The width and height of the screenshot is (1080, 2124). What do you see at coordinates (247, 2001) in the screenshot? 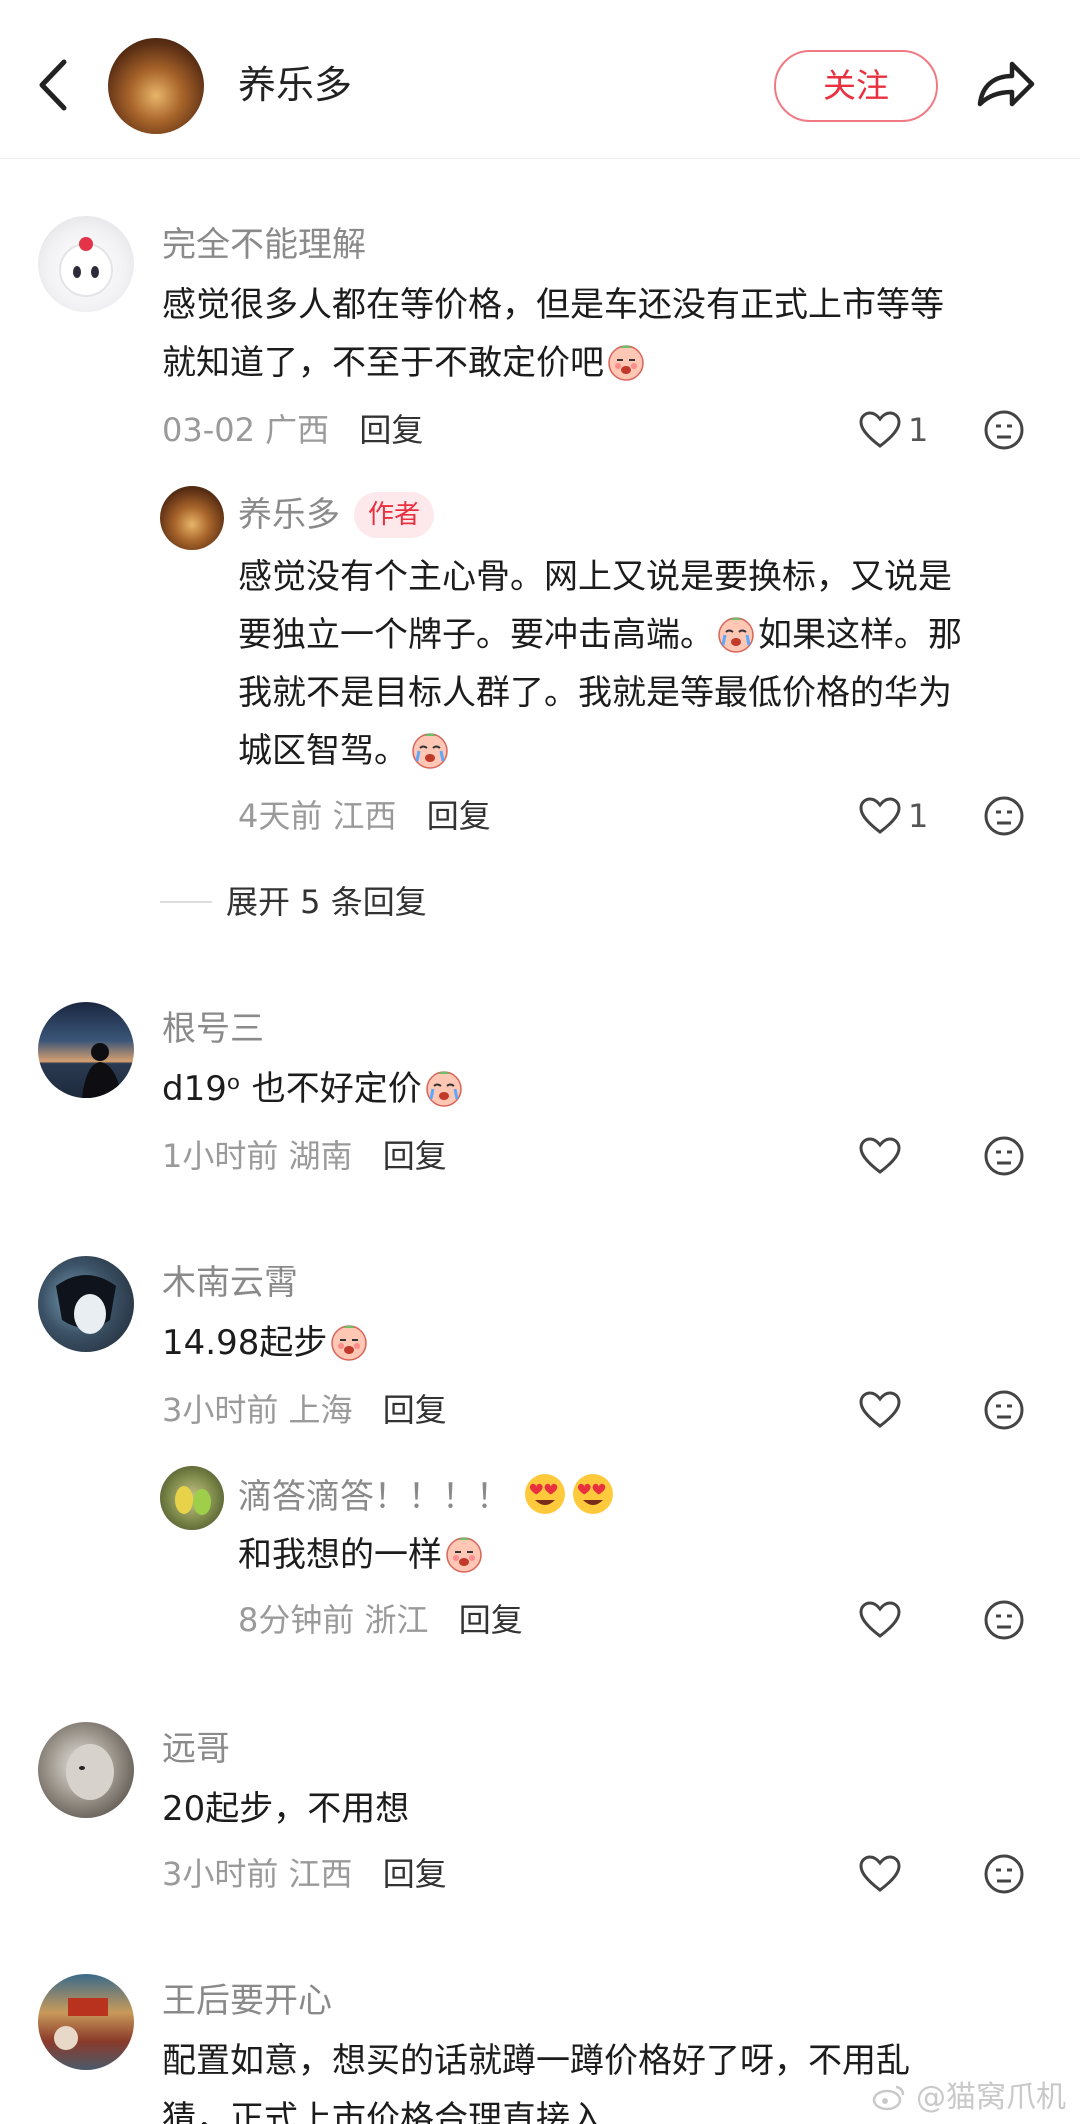
I see `username: 王后要开心` at bounding box center [247, 2001].